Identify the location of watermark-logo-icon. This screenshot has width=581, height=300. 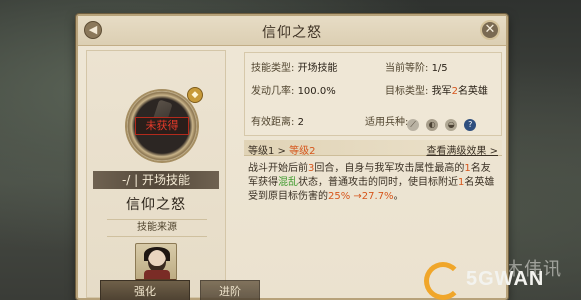
(443, 281).